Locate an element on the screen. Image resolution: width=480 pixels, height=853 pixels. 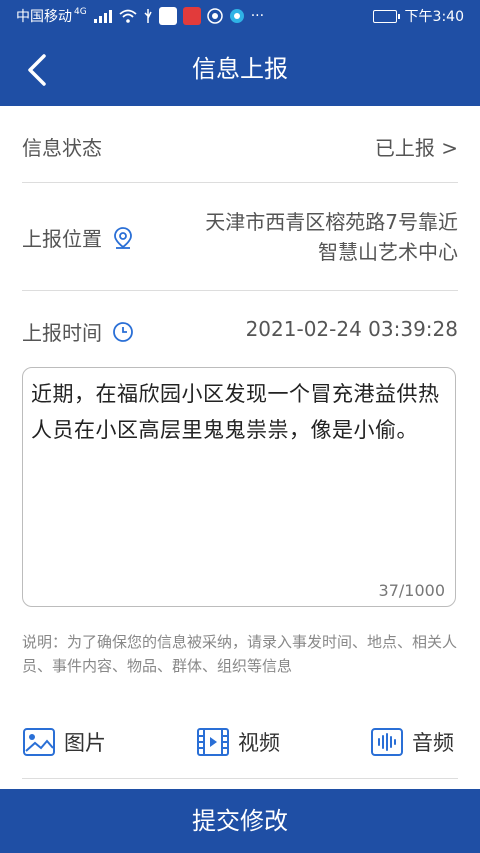
add-video-button: 视频 is located at coordinates (238, 742).